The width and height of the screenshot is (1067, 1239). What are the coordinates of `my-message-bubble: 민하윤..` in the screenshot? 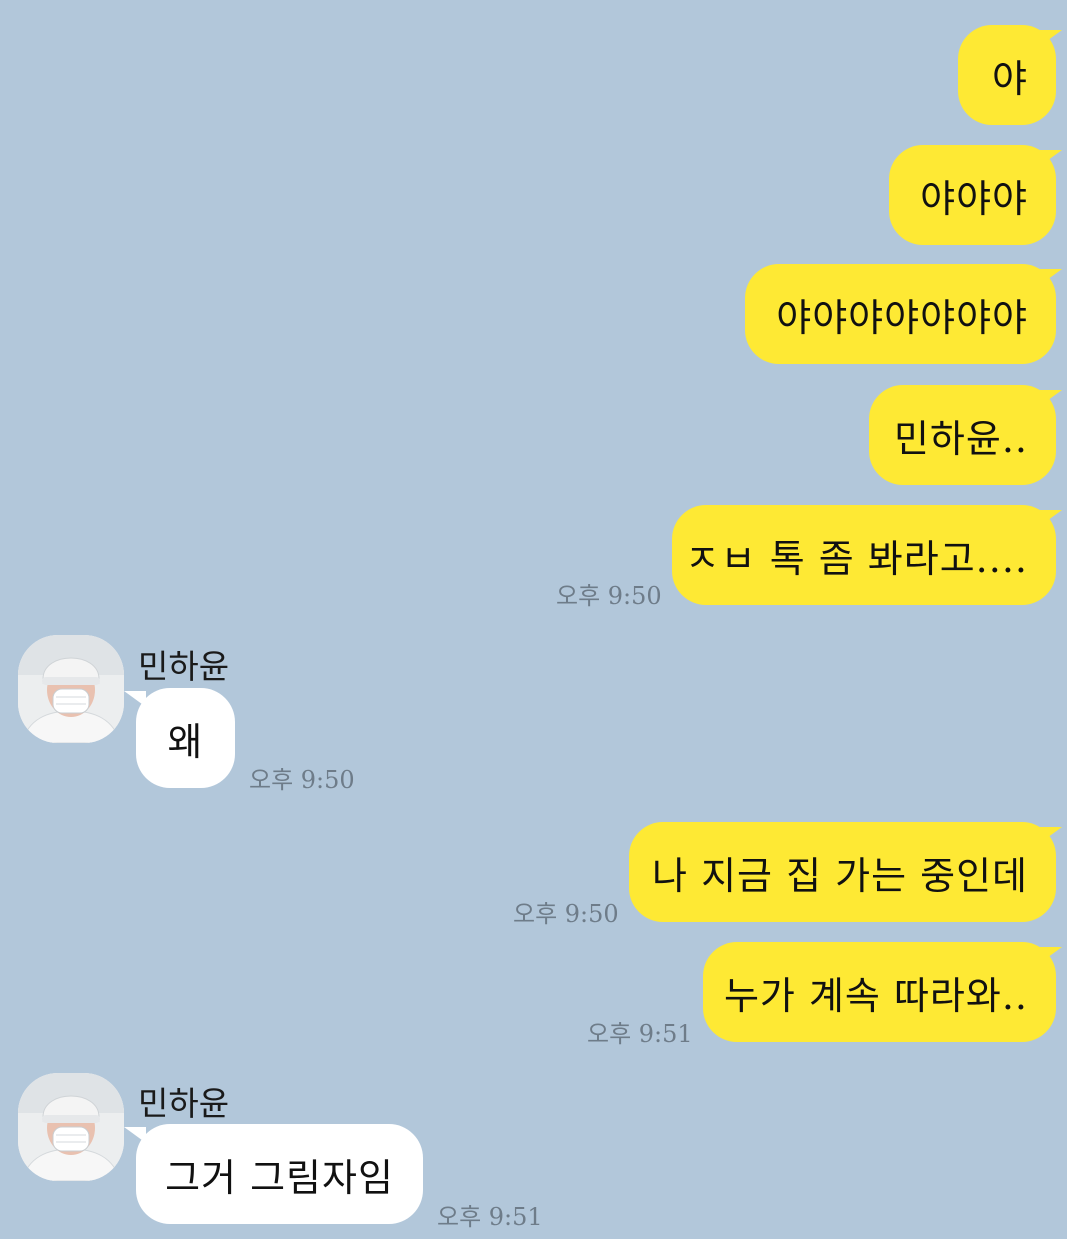 It's located at (962, 435).